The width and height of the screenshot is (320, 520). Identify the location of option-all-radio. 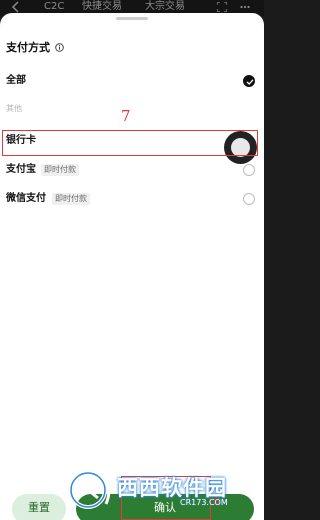
(249, 81).